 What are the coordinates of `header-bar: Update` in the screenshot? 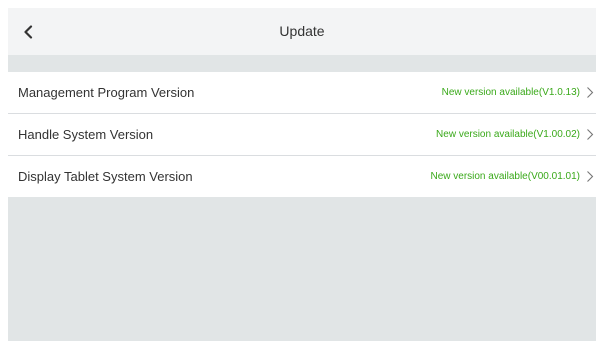 It's located at (302, 31).